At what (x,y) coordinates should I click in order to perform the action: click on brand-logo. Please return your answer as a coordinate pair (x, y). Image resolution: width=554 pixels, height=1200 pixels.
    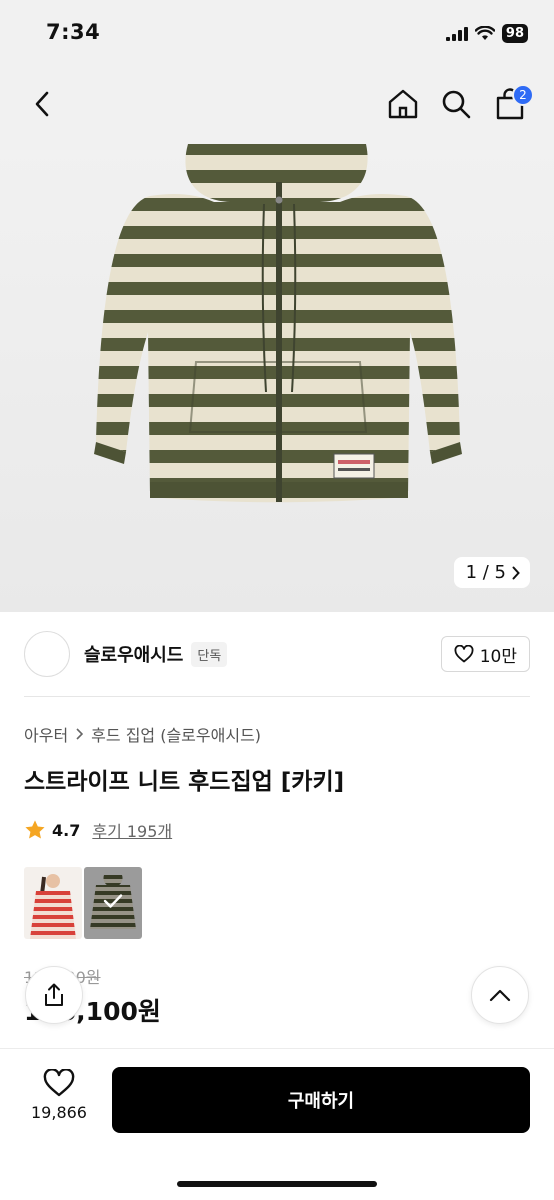
    Looking at the image, I should click on (47, 654).